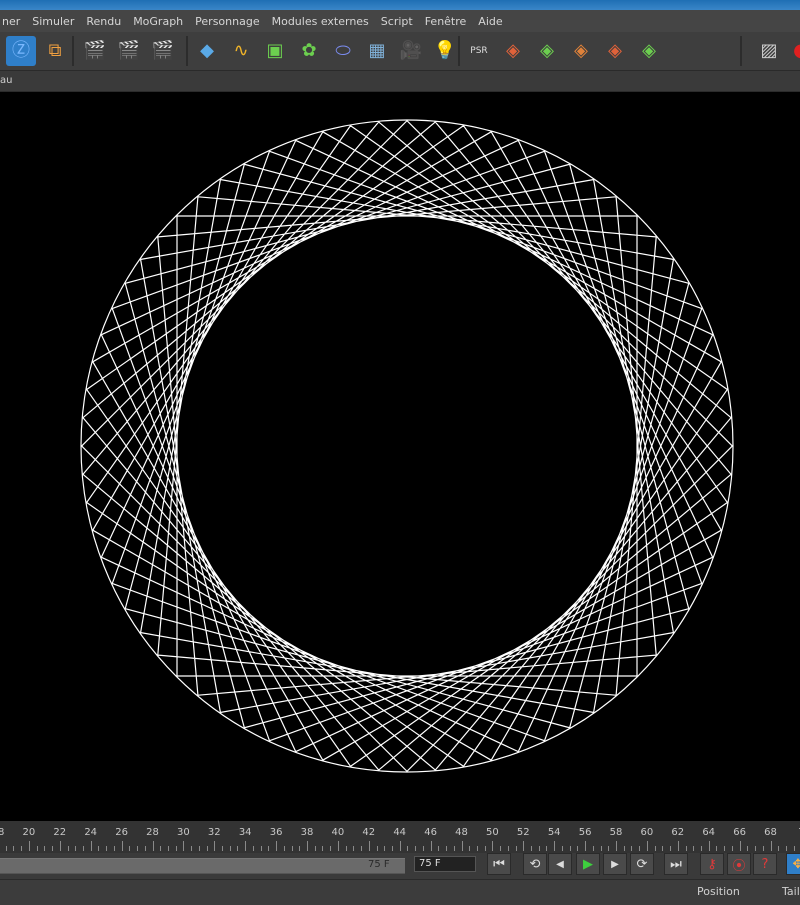  Describe the element at coordinates (397, 21) in the screenshot. I see `menu-item-script: Script` at that location.